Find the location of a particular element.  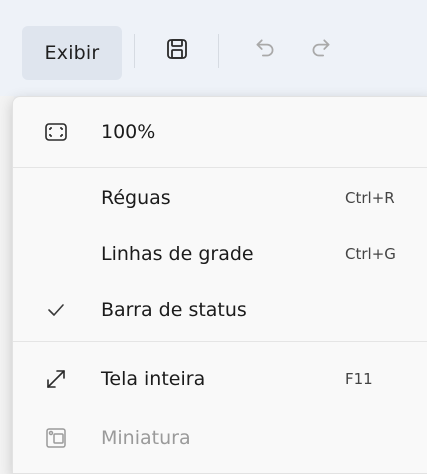

redo-icon is located at coordinates (321, 51).